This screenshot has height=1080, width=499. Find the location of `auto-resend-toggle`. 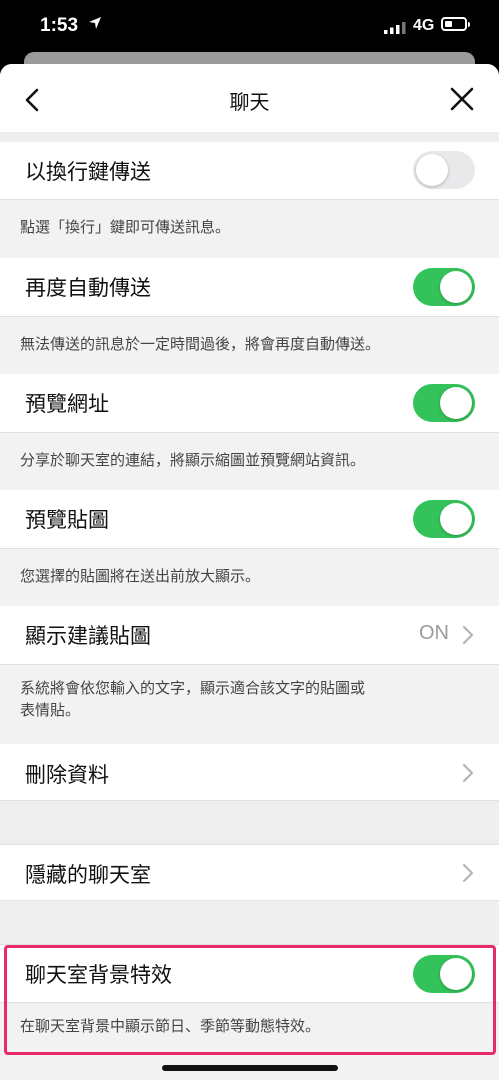

auto-resend-toggle is located at coordinates (444, 287).